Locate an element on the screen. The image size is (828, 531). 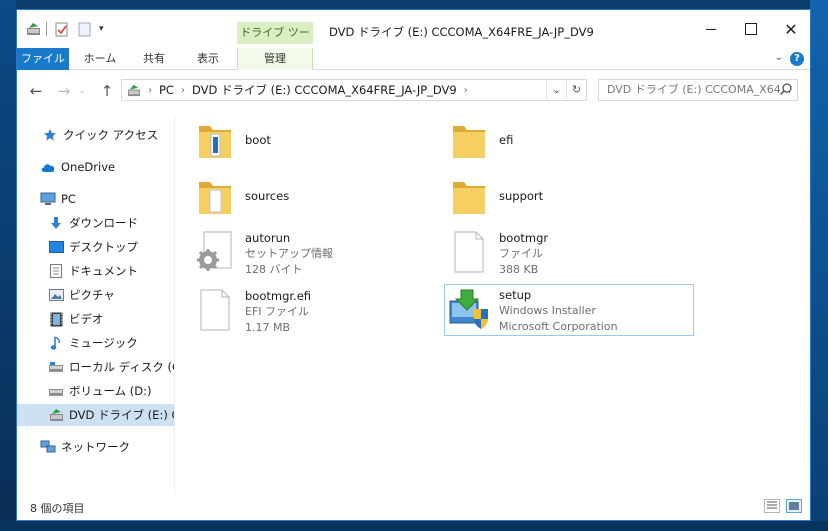
file-name: support is located at coordinates (521, 196).